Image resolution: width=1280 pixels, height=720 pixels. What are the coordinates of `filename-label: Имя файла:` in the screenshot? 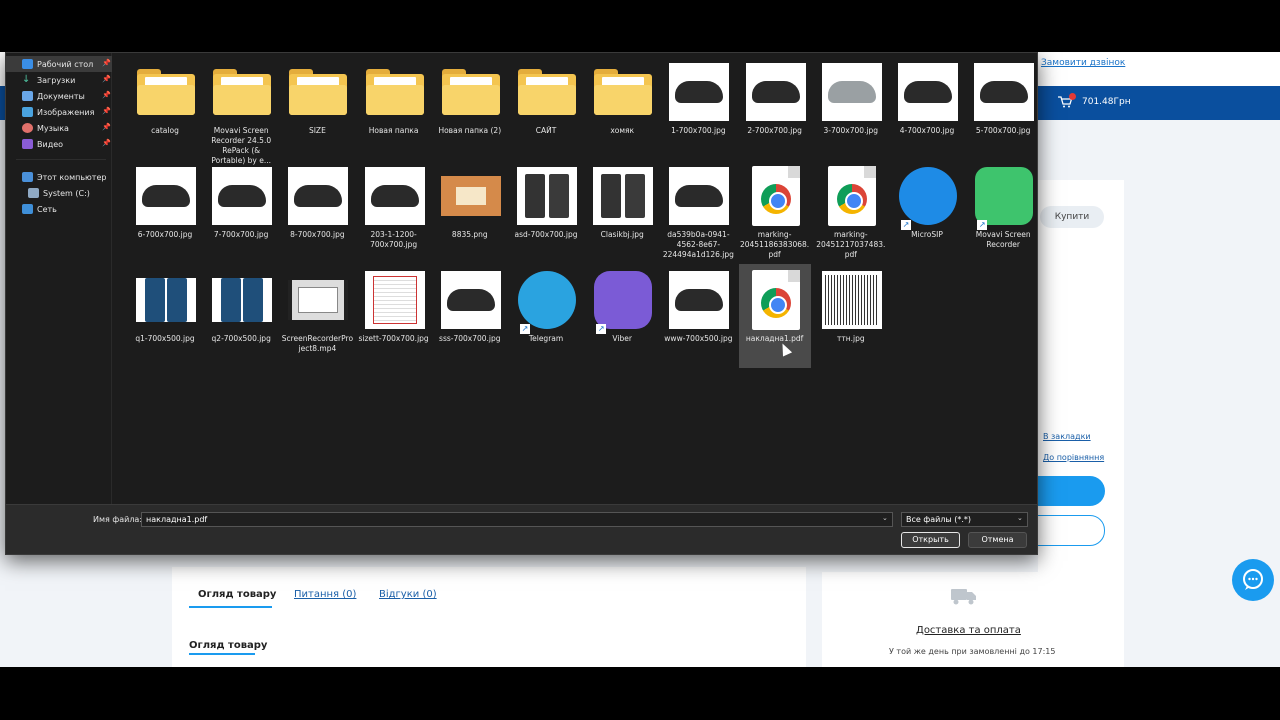 It's located at (118, 519).